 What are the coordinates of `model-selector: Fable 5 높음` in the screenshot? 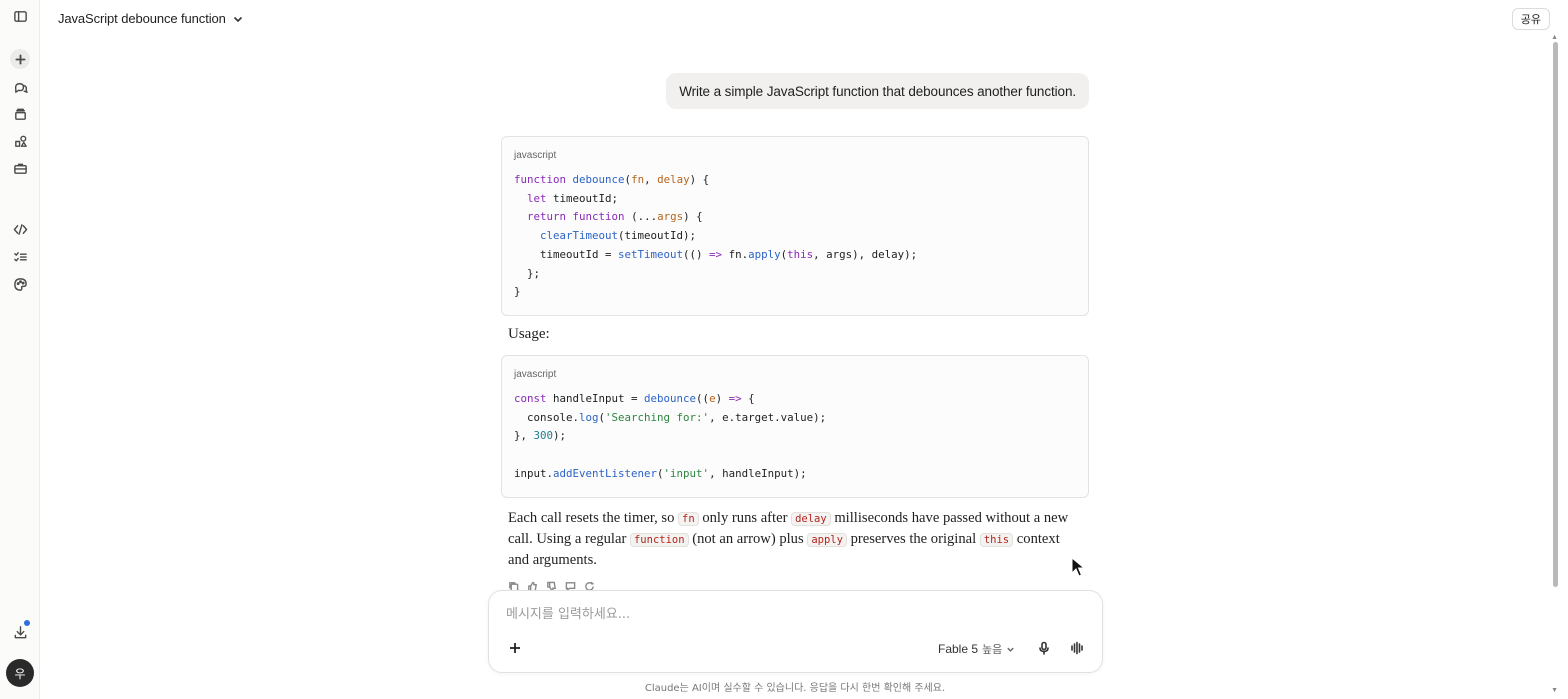 It's located at (976, 649).